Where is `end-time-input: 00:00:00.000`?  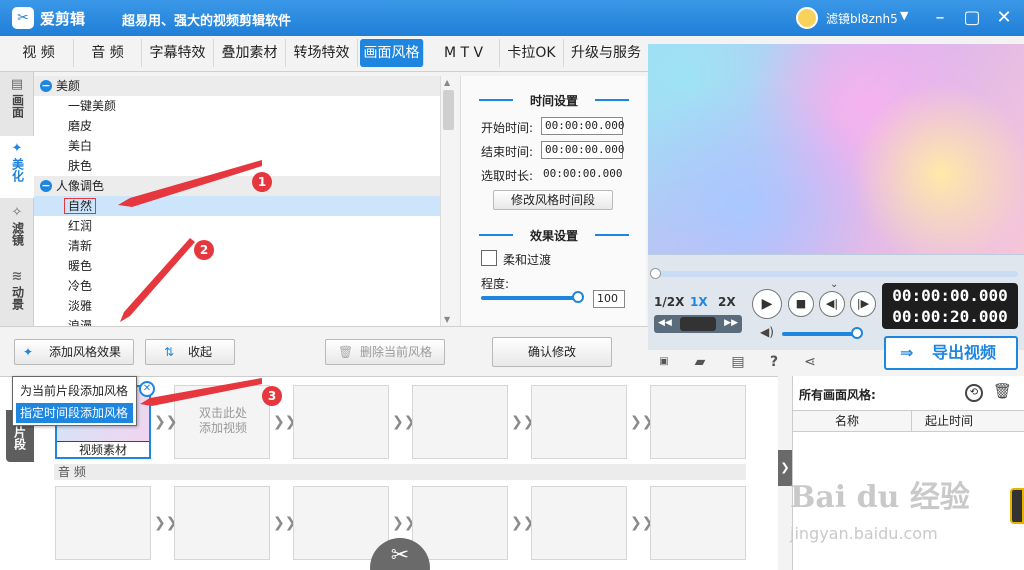
end-time-input: 00:00:00.000 is located at coordinates (582, 150).